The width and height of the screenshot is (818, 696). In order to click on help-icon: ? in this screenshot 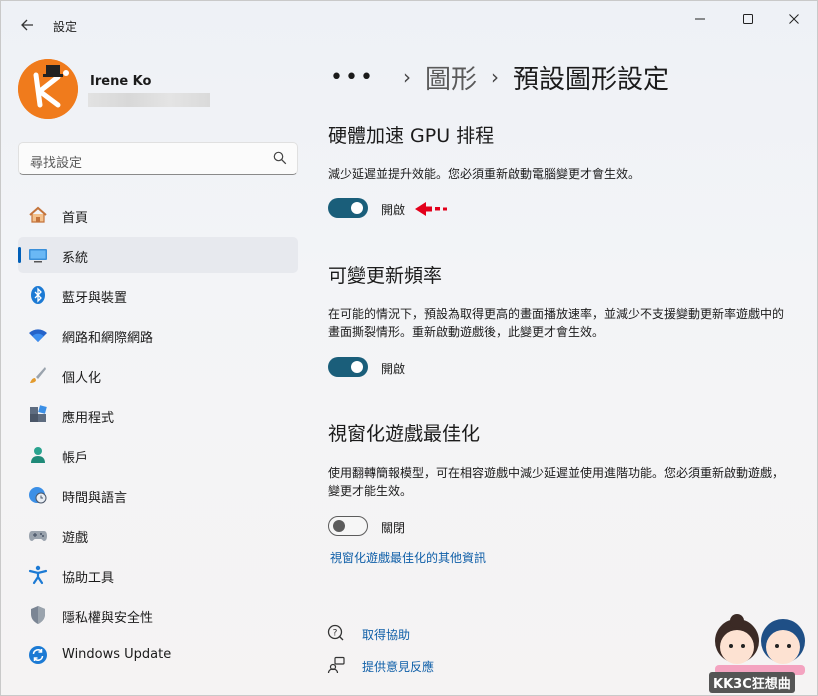, I will do `click(335, 632)`.